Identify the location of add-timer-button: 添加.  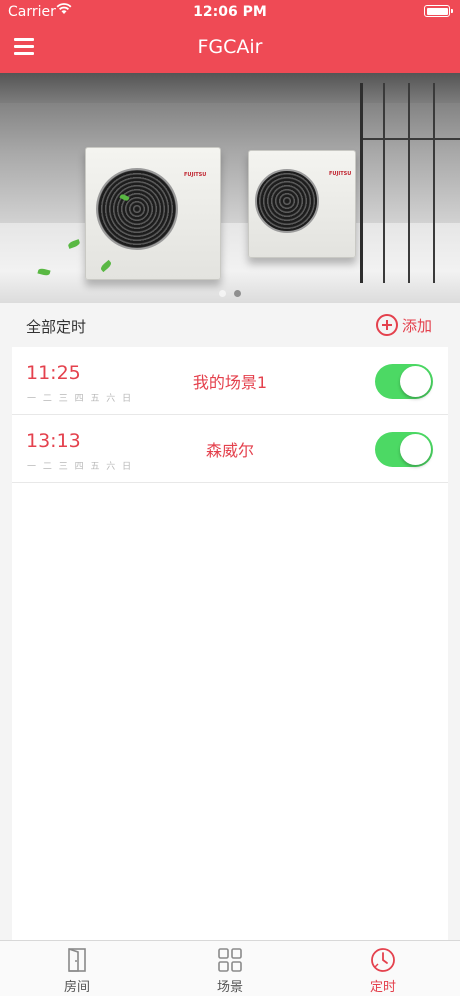
(403, 325).